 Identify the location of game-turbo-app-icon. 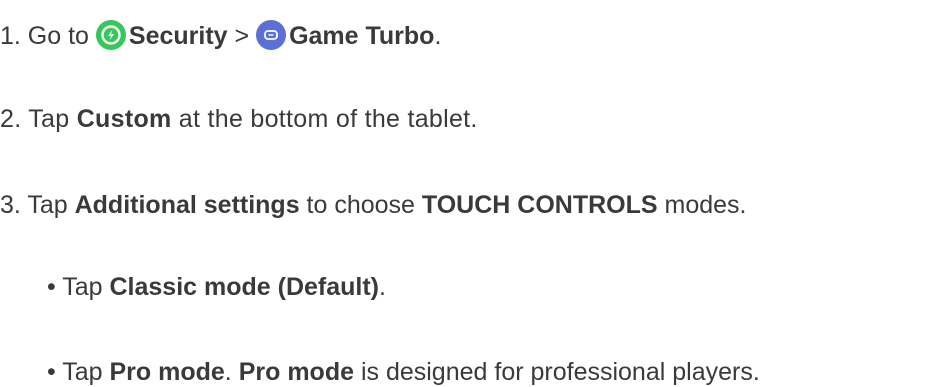
(271, 35).